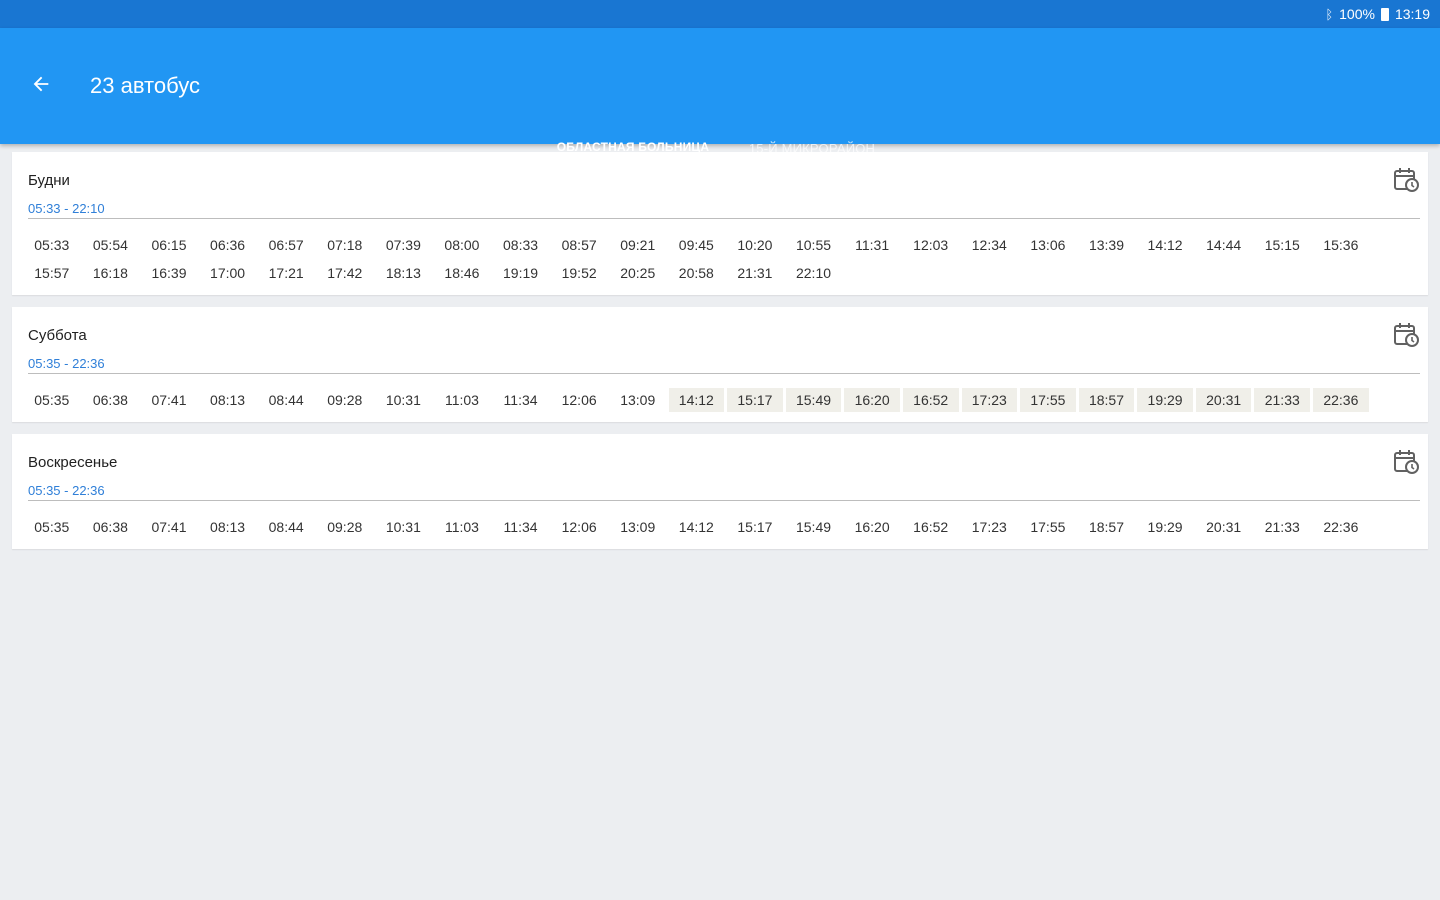  What do you see at coordinates (814, 273) in the screenshot?
I see `departure-time: 22:10` at bounding box center [814, 273].